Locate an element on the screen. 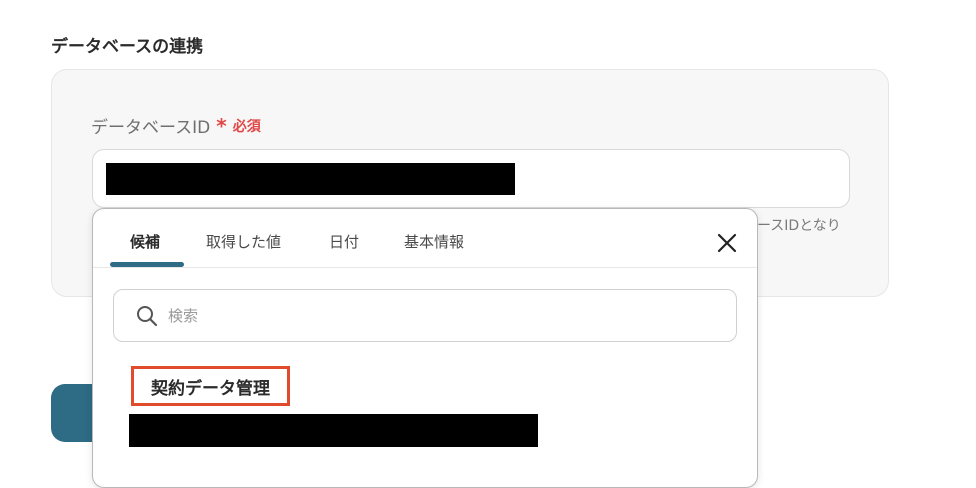 This screenshot has width=976, height=488. close-icon is located at coordinates (727, 243).